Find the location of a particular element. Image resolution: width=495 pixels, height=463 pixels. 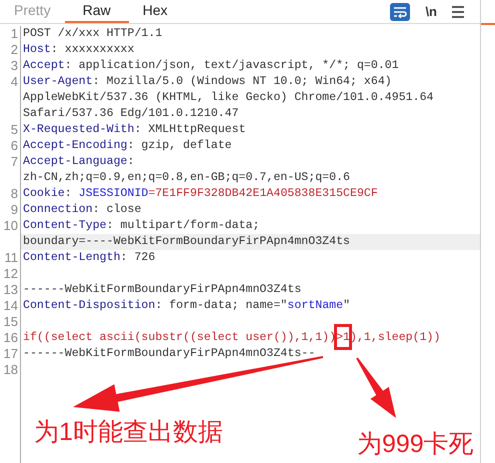

line-number: 1 is located at coordinates (14, 33).